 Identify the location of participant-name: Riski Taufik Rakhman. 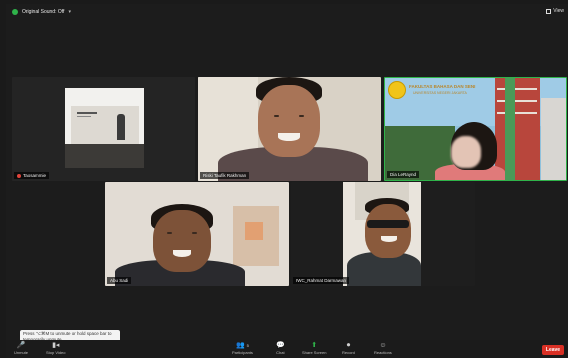
(225, 175).